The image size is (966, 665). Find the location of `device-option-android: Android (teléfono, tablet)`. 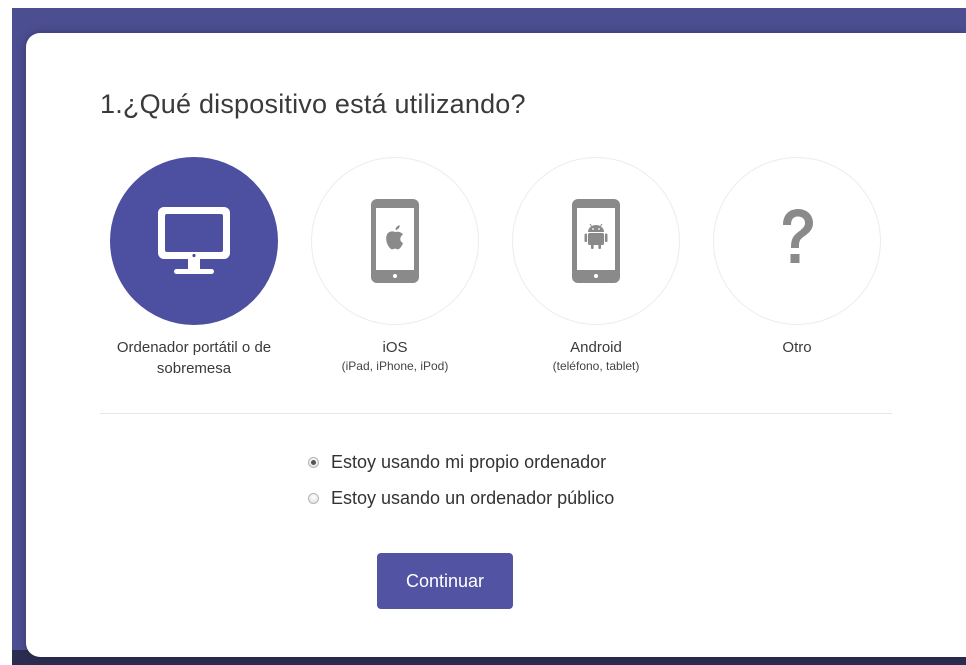

device-option-android: Android (teléfono, tablet) is located at coordinates (596, 265).